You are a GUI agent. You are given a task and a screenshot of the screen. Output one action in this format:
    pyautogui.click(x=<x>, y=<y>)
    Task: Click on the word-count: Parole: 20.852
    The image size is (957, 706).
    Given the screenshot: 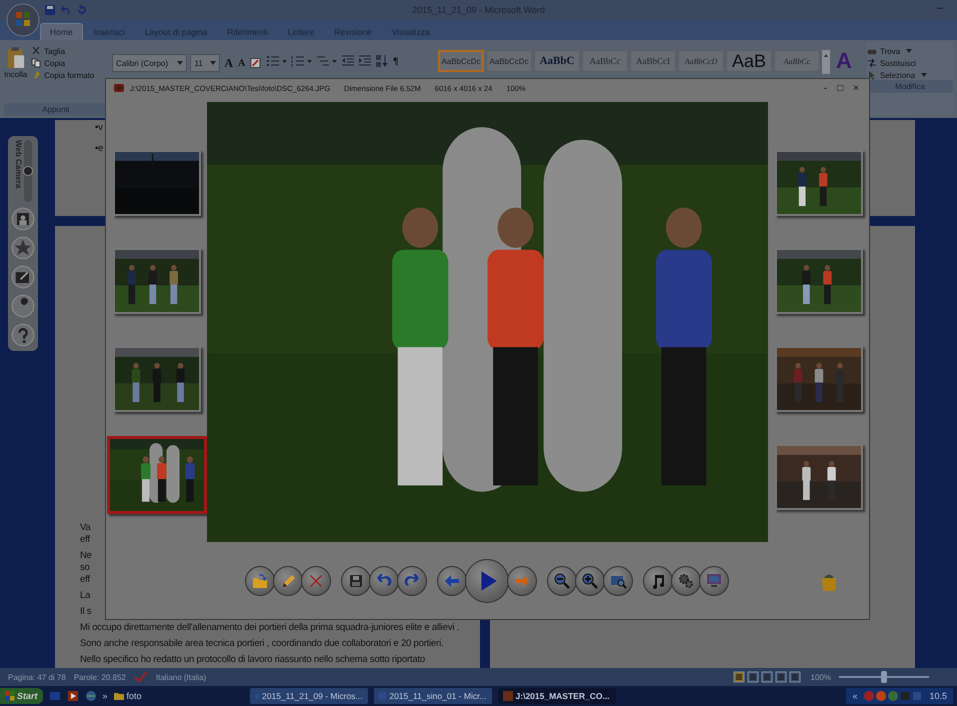 What is the action you would take?
    pyautogui.click(x=100, y=677)
    